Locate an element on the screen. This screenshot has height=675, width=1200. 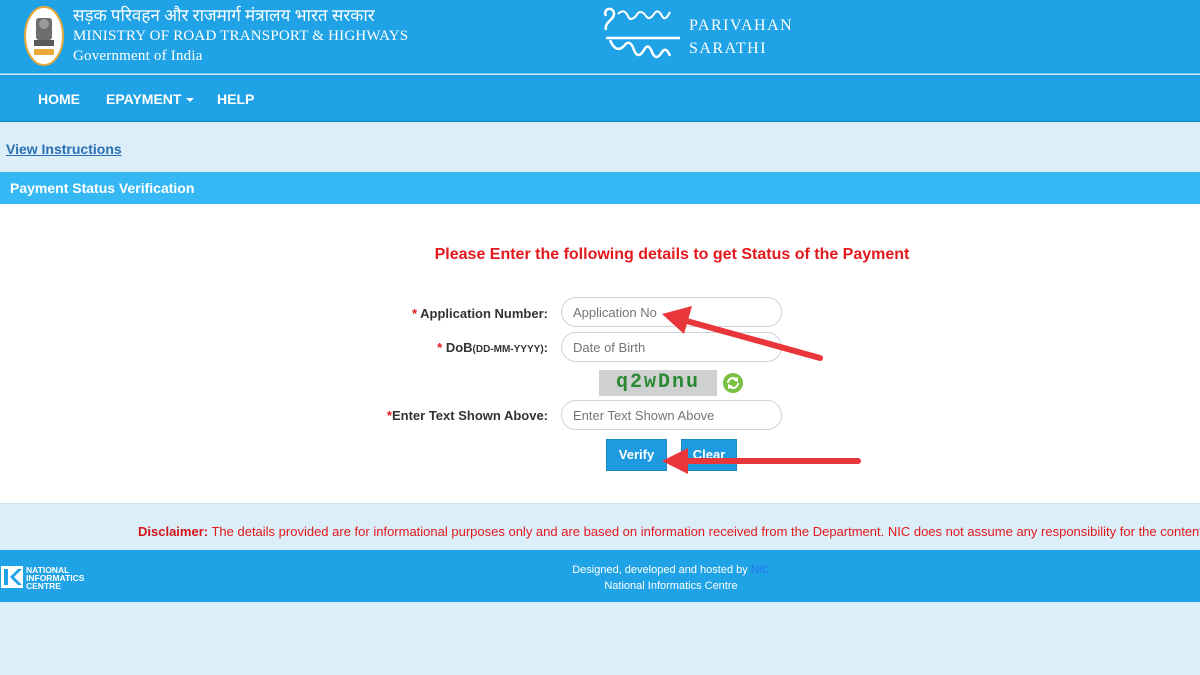
sarathi-logo-icon is located at coordinates (641, 33).